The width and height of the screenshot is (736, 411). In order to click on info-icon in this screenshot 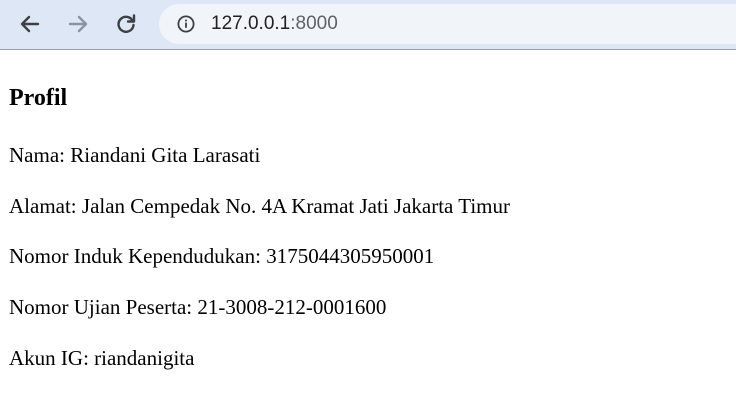, I will do `click(186, 24)`.